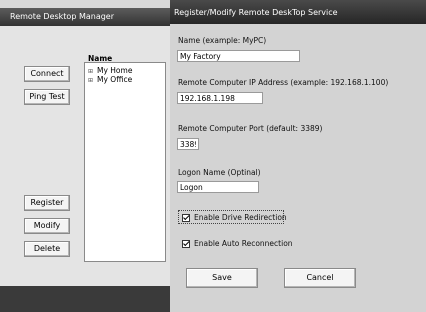 This screenshot has width=426, height=312. I want to click on name-input, so click(238, 56).